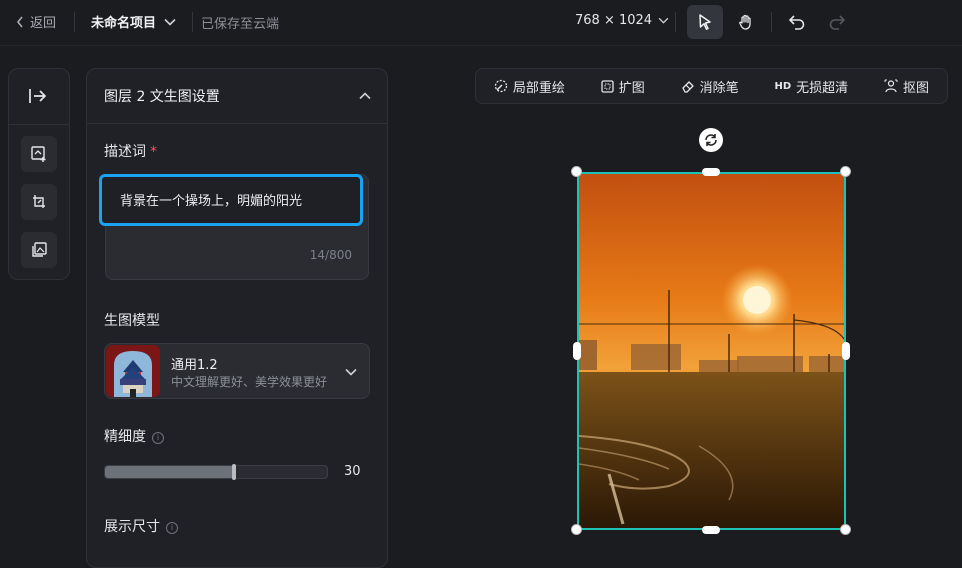 Image resolution: width=962 pixels, height=568 pixels. I want to click on canvas-size: 768 × 1024, so click(614, 20).